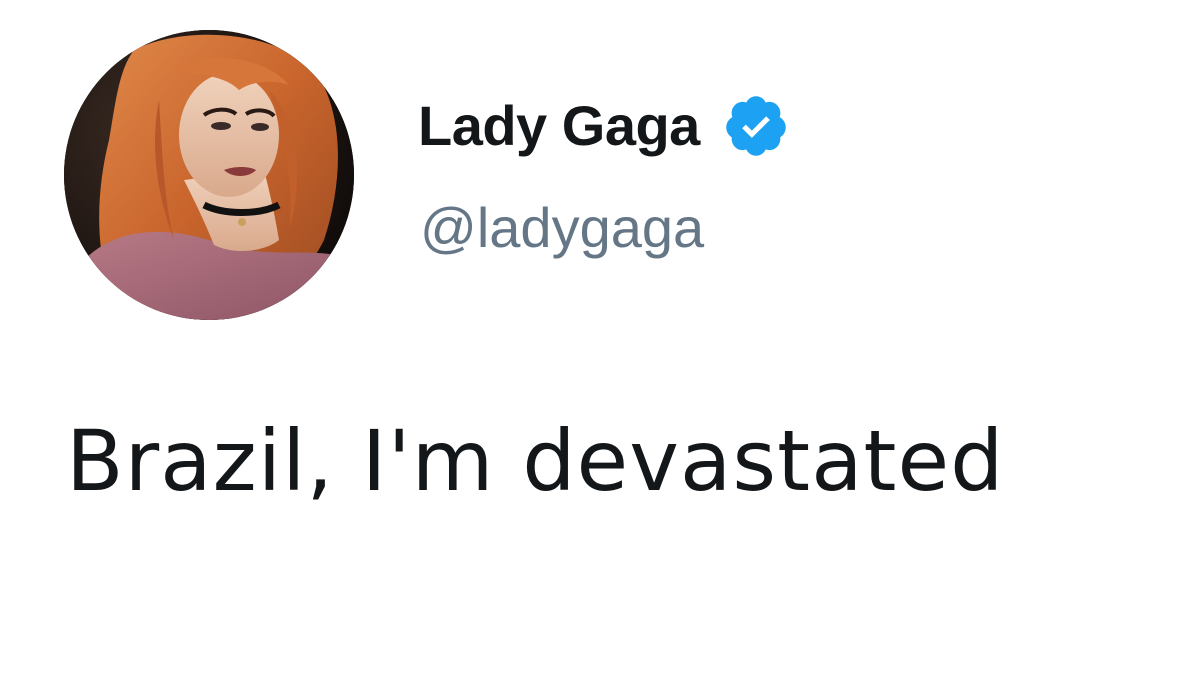 This screenshot has height=674, width=1200. I want to click on avatar, so click(209, 175).